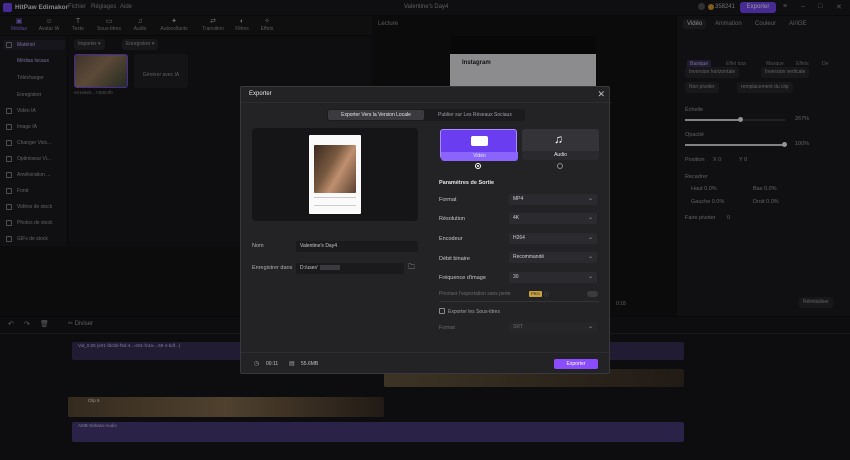 Image resolution: width=850 pixels, height=460 pixels. I want to click on resolution-select: 4K ⌄, so click(553, 218).